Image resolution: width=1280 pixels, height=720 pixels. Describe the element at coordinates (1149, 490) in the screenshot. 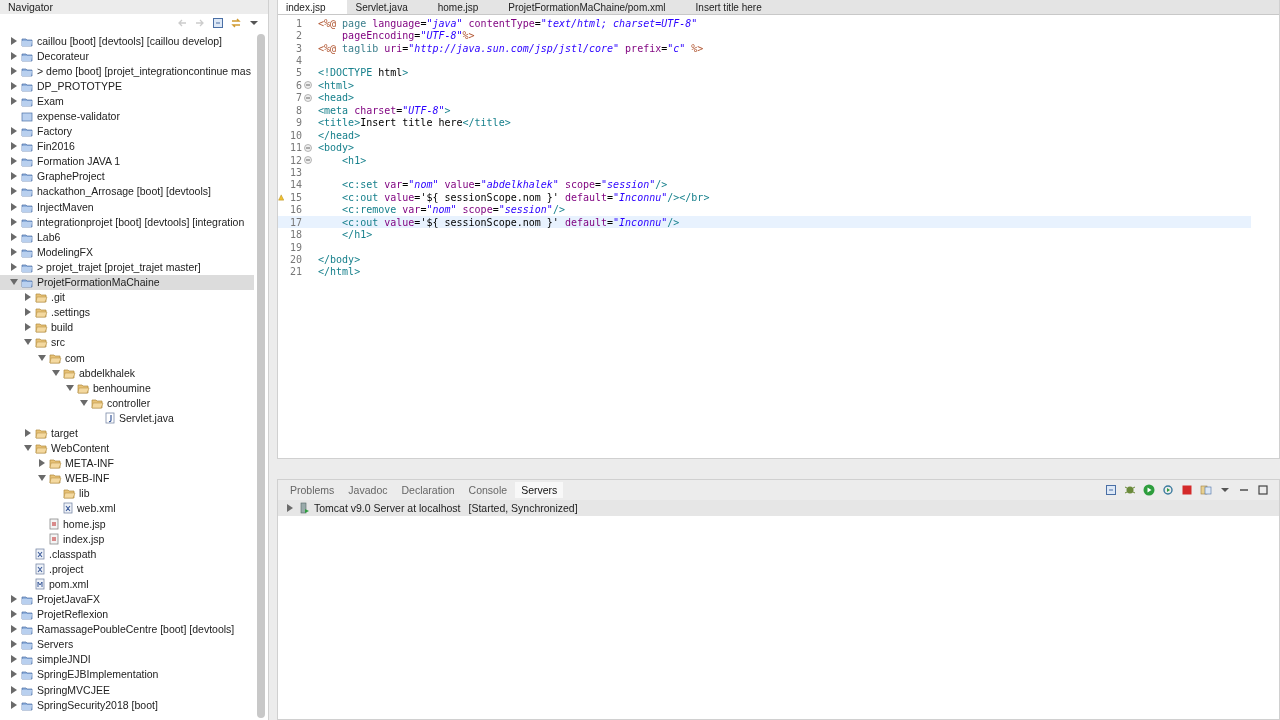

I see `start-icon` at that location.